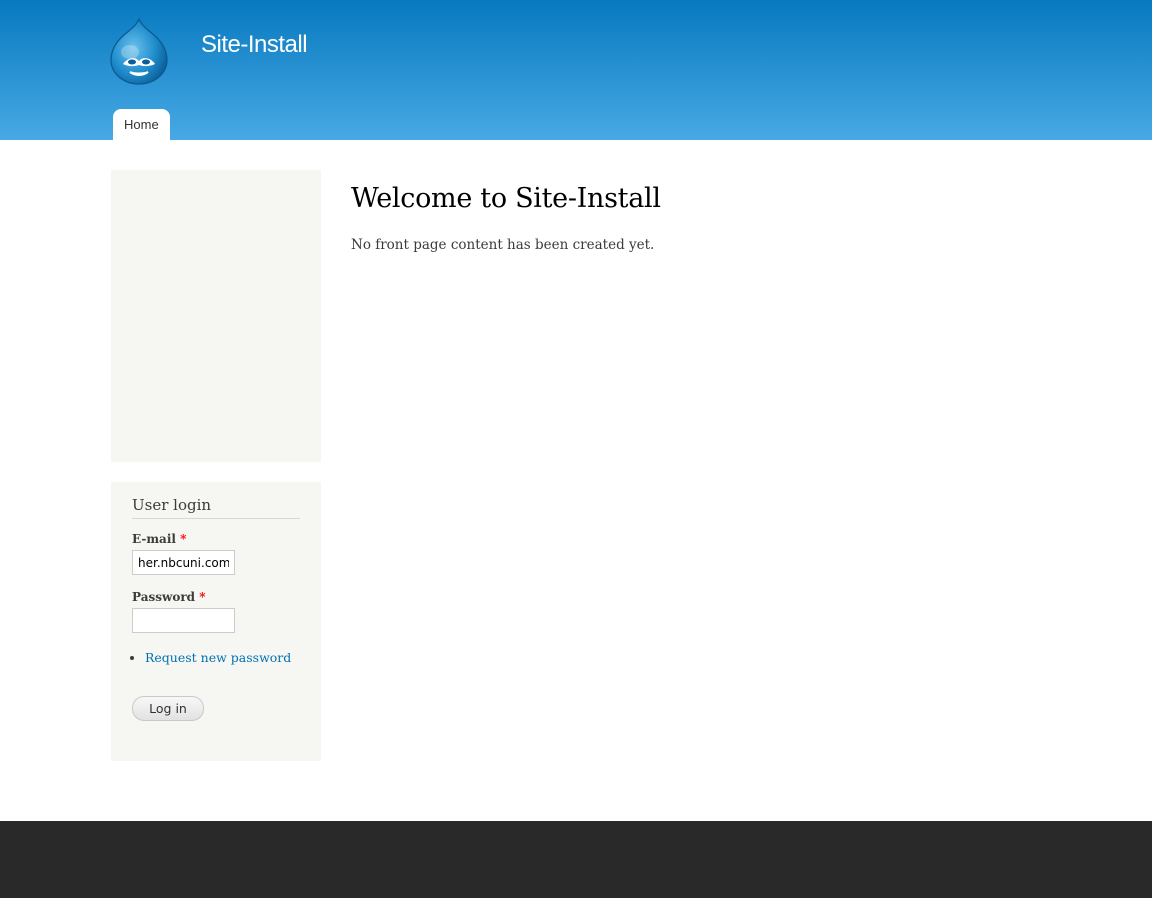 This screenshot has width=1152, height=898. What do you see at coordinates (216, 507) in the screenshot?
I see `user-login-title: User login` at bounding box center [216, 507].